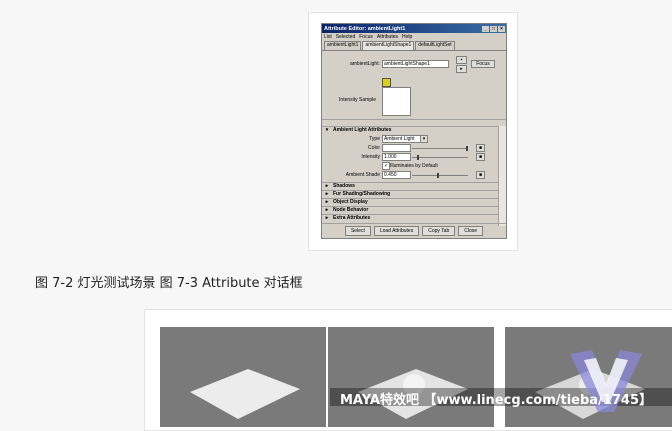  Describe the element at coordinates (414, 36) in the screenshot. I see `menu-bar: List Selected Focus Attributes Help` at that location.